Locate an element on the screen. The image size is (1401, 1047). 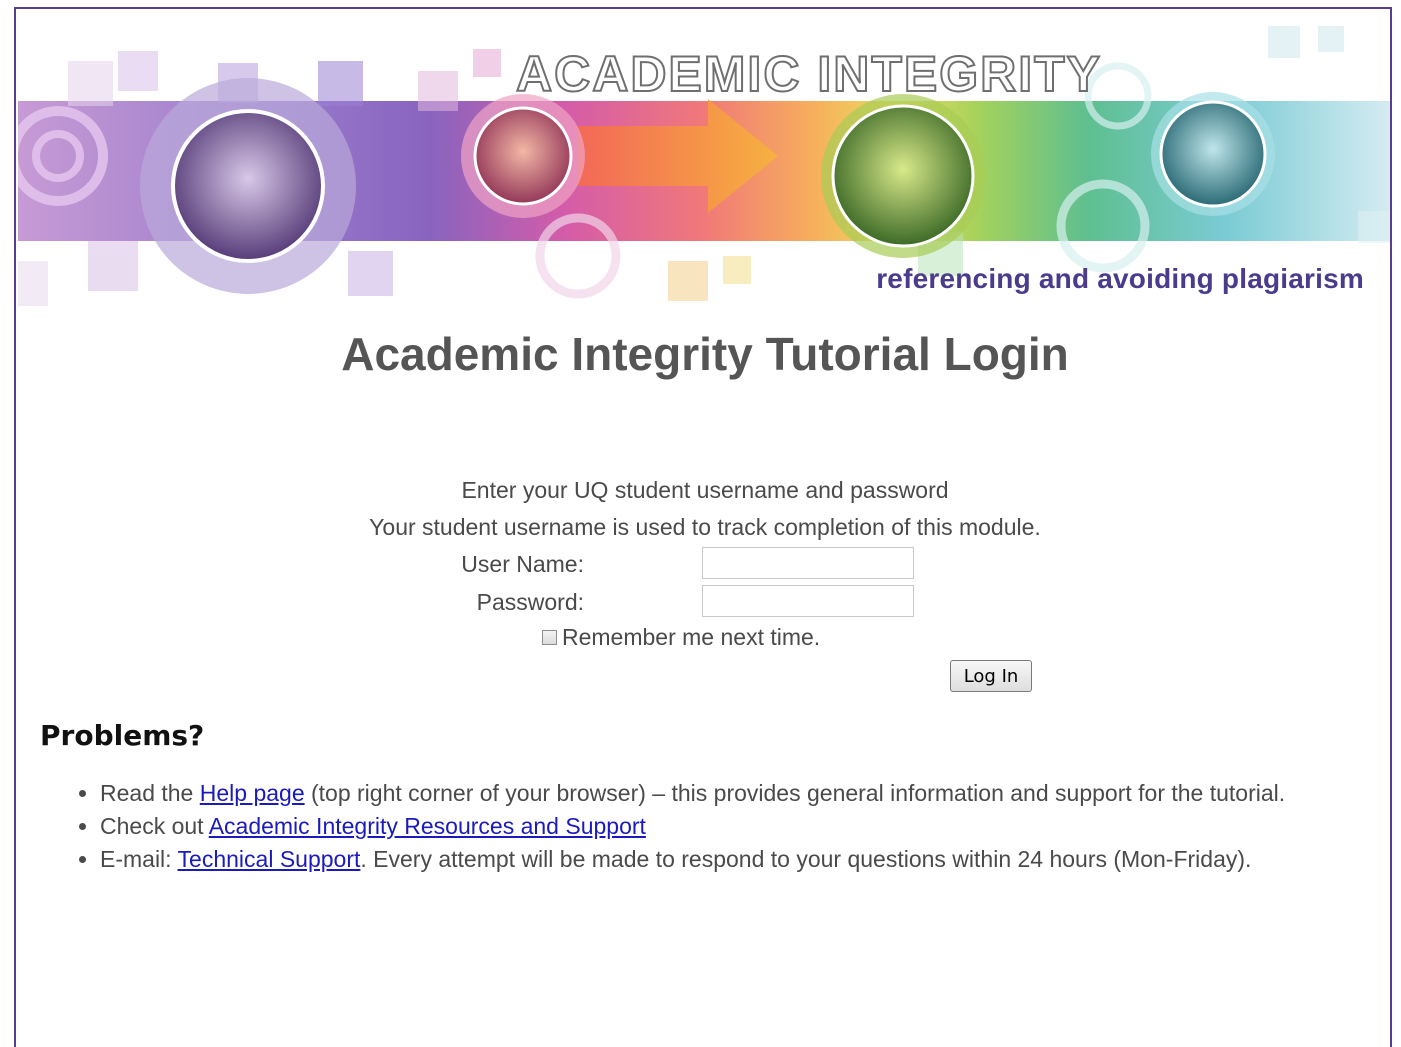
log-in-button: Log In is located at coordinates (991, 676).